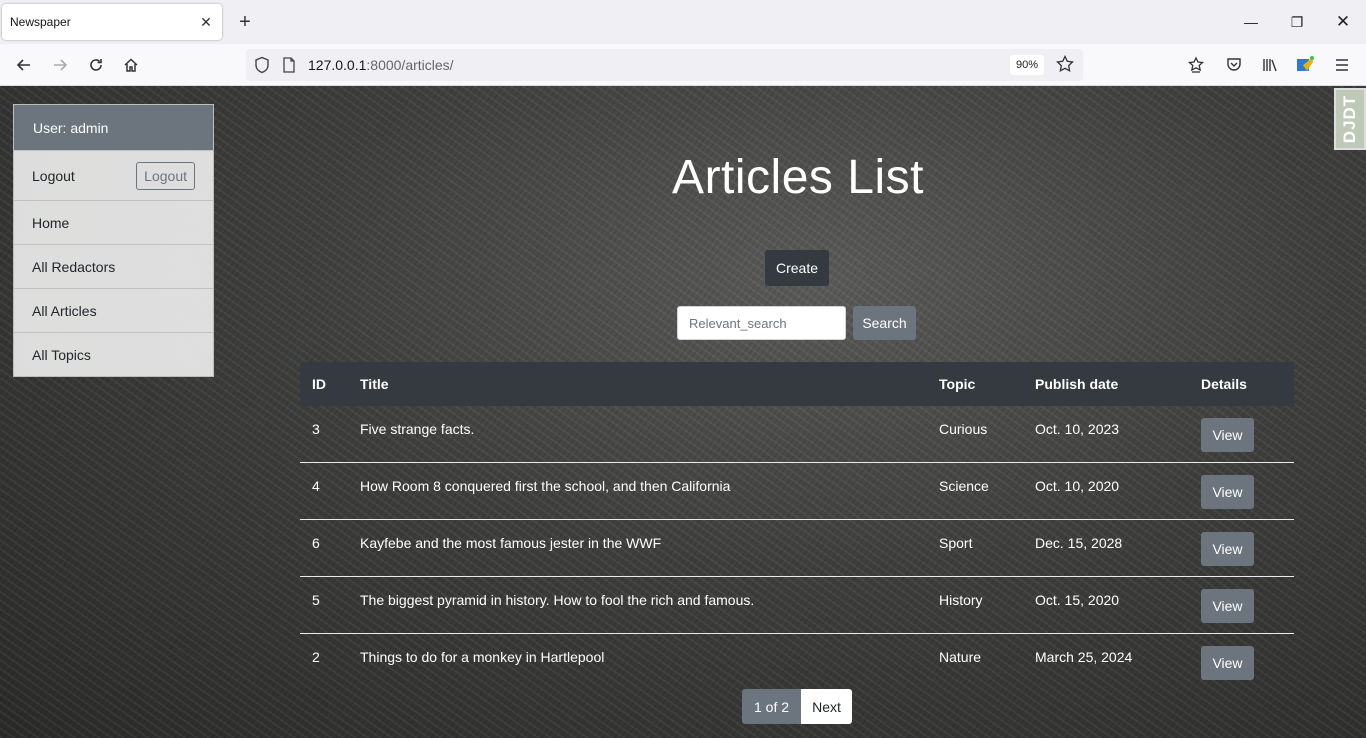  Describe the element at coordinates (963, 429) in the screenshot. I see `cell-topic: Curious` at that location.